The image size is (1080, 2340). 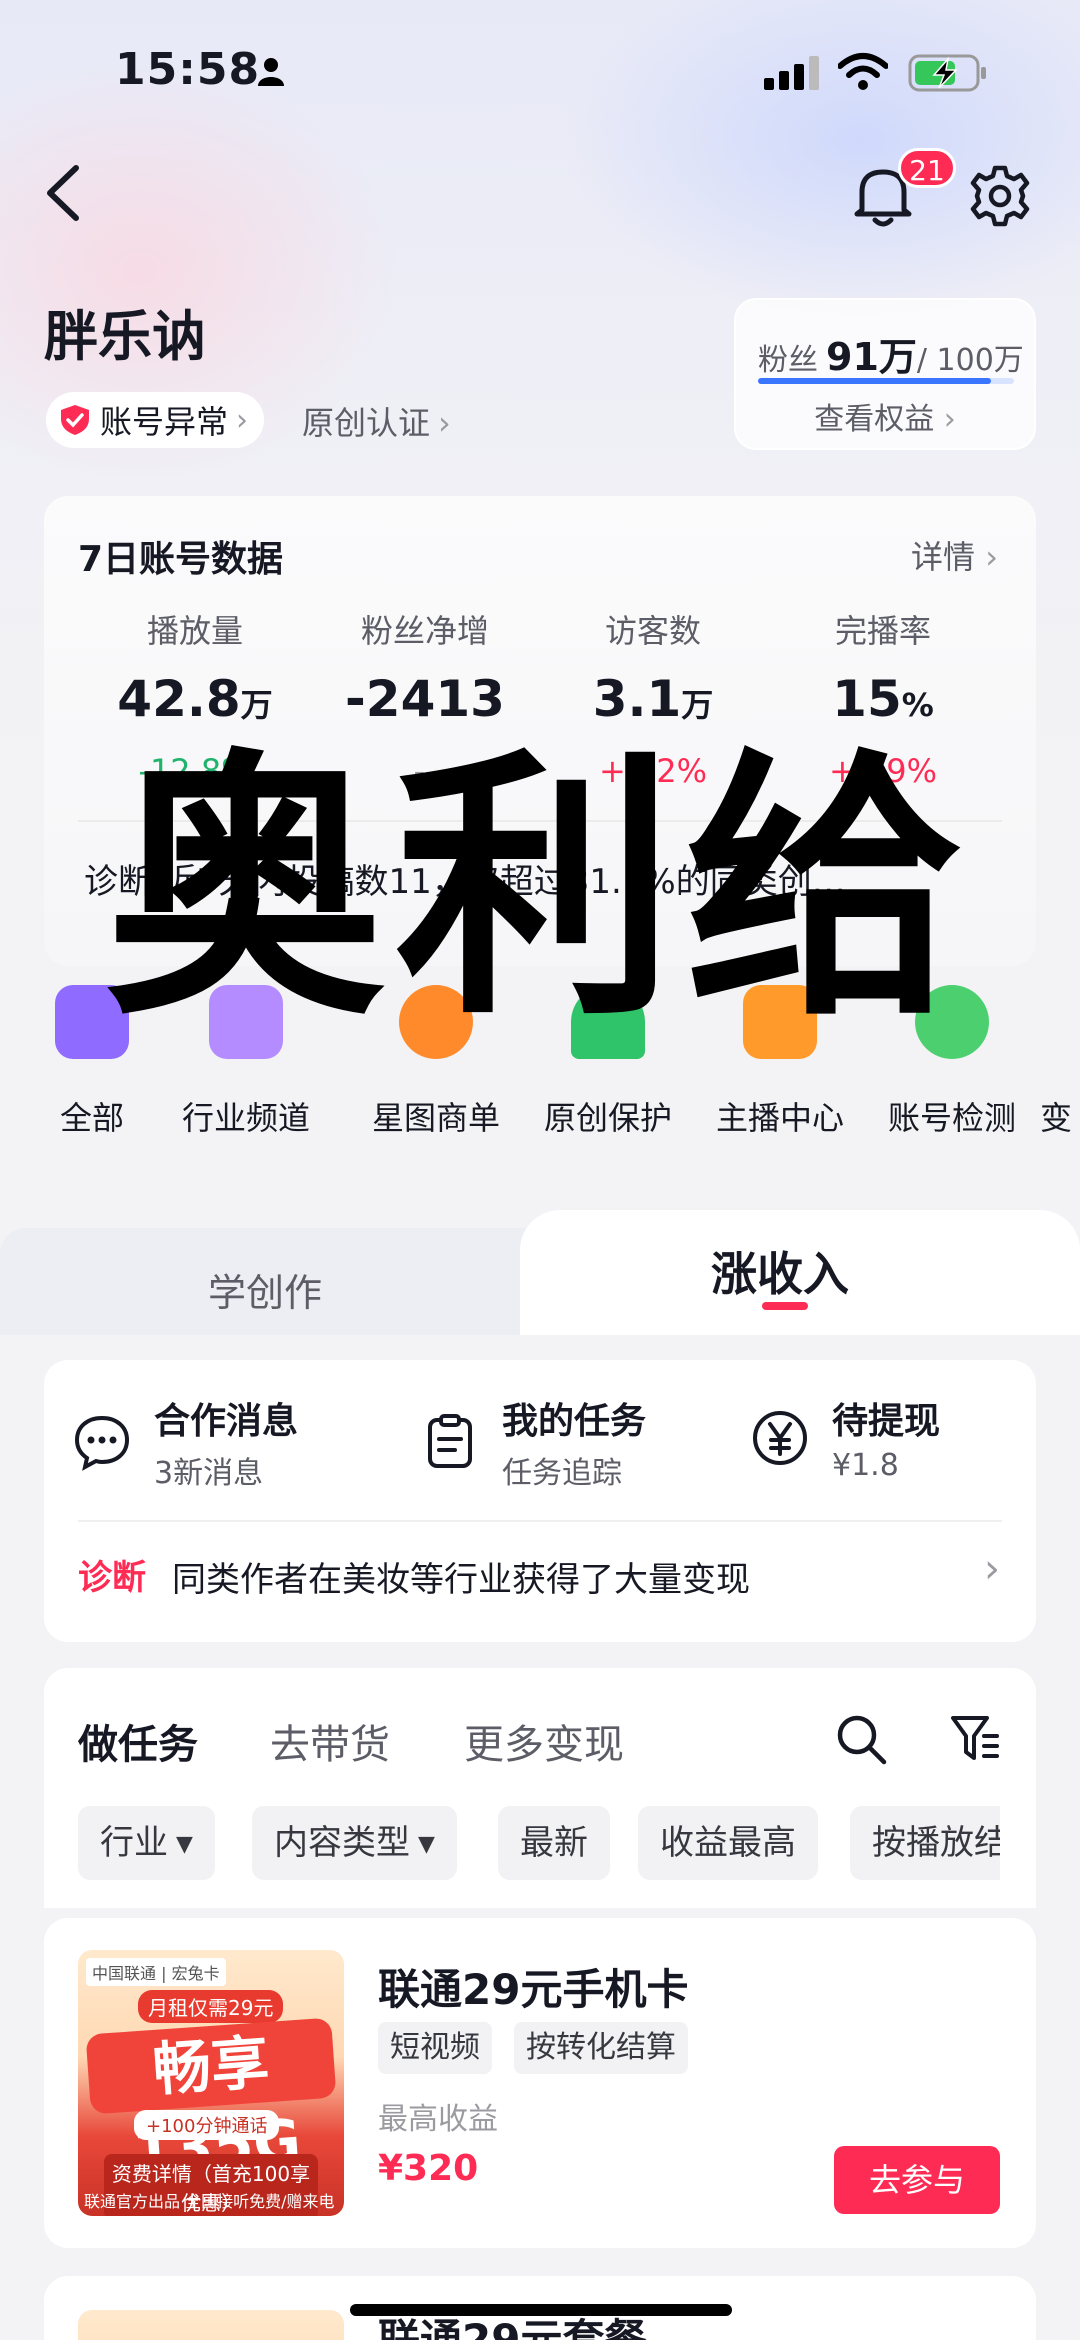 I want to click on shortcut-title: 合作消息, so click(x=226, y=1421).